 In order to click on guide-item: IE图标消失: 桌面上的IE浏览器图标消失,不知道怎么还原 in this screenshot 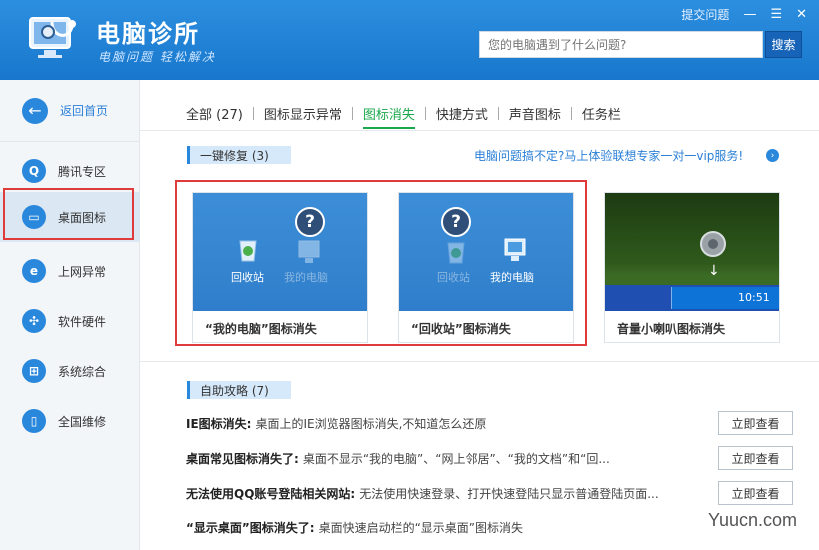, I will do `click(336, 423)`.